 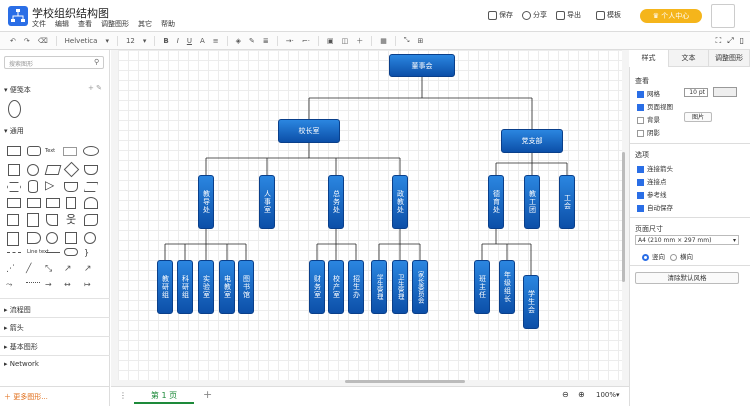 What do you see at coordinates (655, 168) in the screenshot?
I see `connection-arrows-checkbox: 连接箭头` at bounding box center [655, 168].